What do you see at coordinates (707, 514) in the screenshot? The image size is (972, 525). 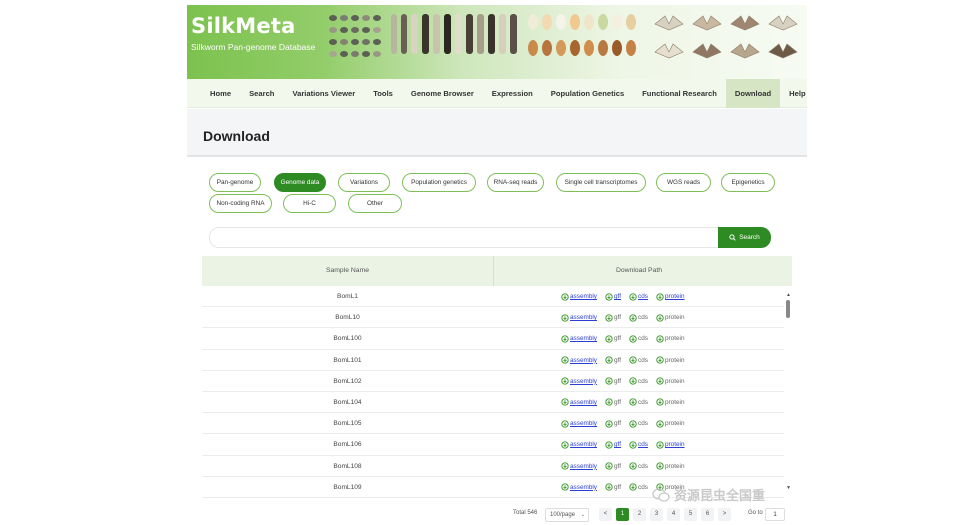 I see `page-button-6: 6` at bounding box center [707, 514].